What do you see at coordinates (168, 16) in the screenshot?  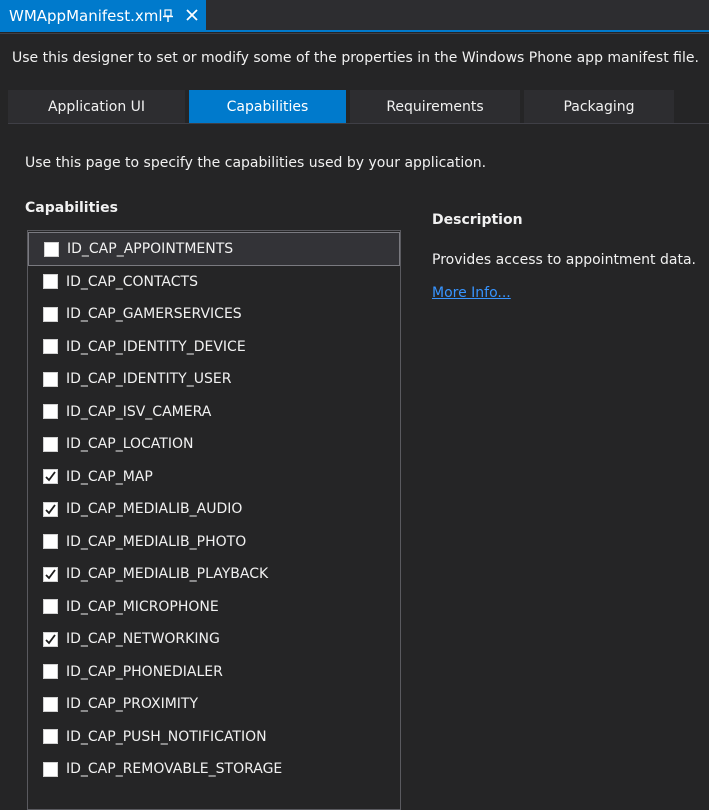 I see `pin-icon` at bounding box center [168, 16].